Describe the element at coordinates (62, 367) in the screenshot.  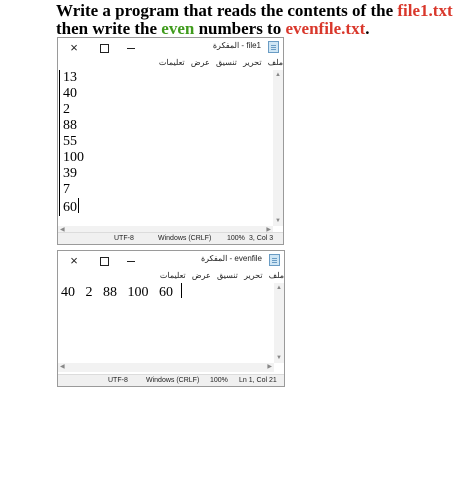
I see `scroll-left-icon: ◀` at that location.